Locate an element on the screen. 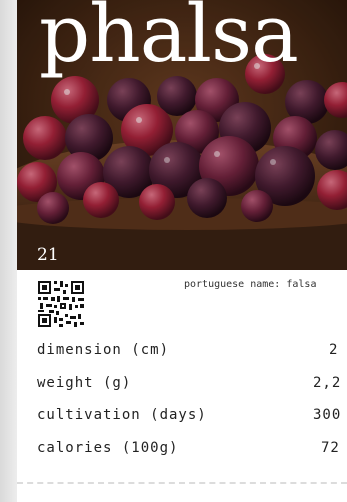  spec-value: 72 is located at coordinates (330, 447).